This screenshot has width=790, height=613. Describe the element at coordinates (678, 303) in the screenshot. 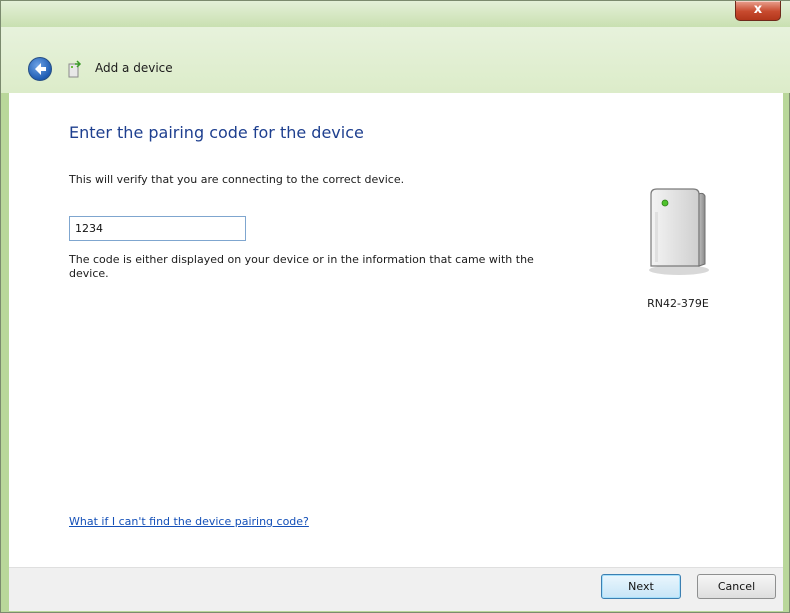

I see `device-name-label: RN42-379E` at that location.